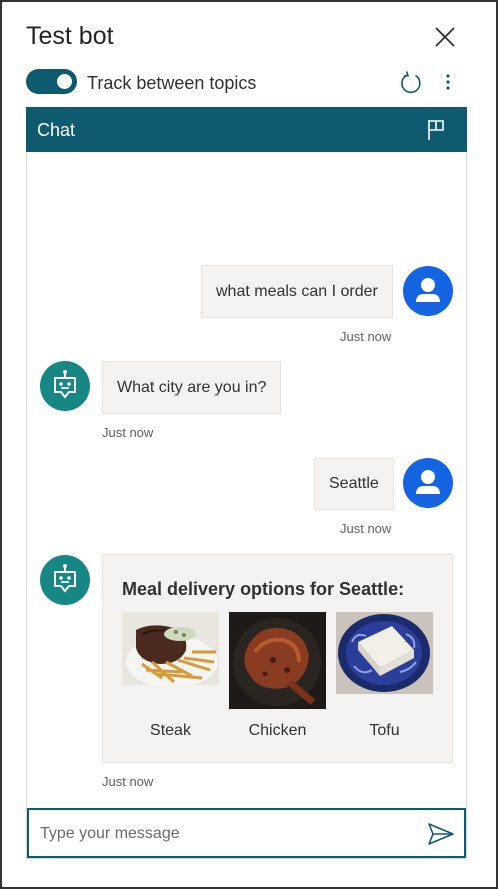 This screenshot has height=889, width=498. Describe the element at coordinates (384, 653) in the screenshot. I see `tofu-image` at that location.